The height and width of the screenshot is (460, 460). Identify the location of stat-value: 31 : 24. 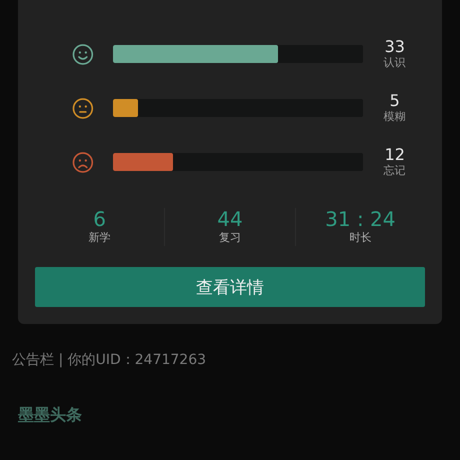
(360, 219).